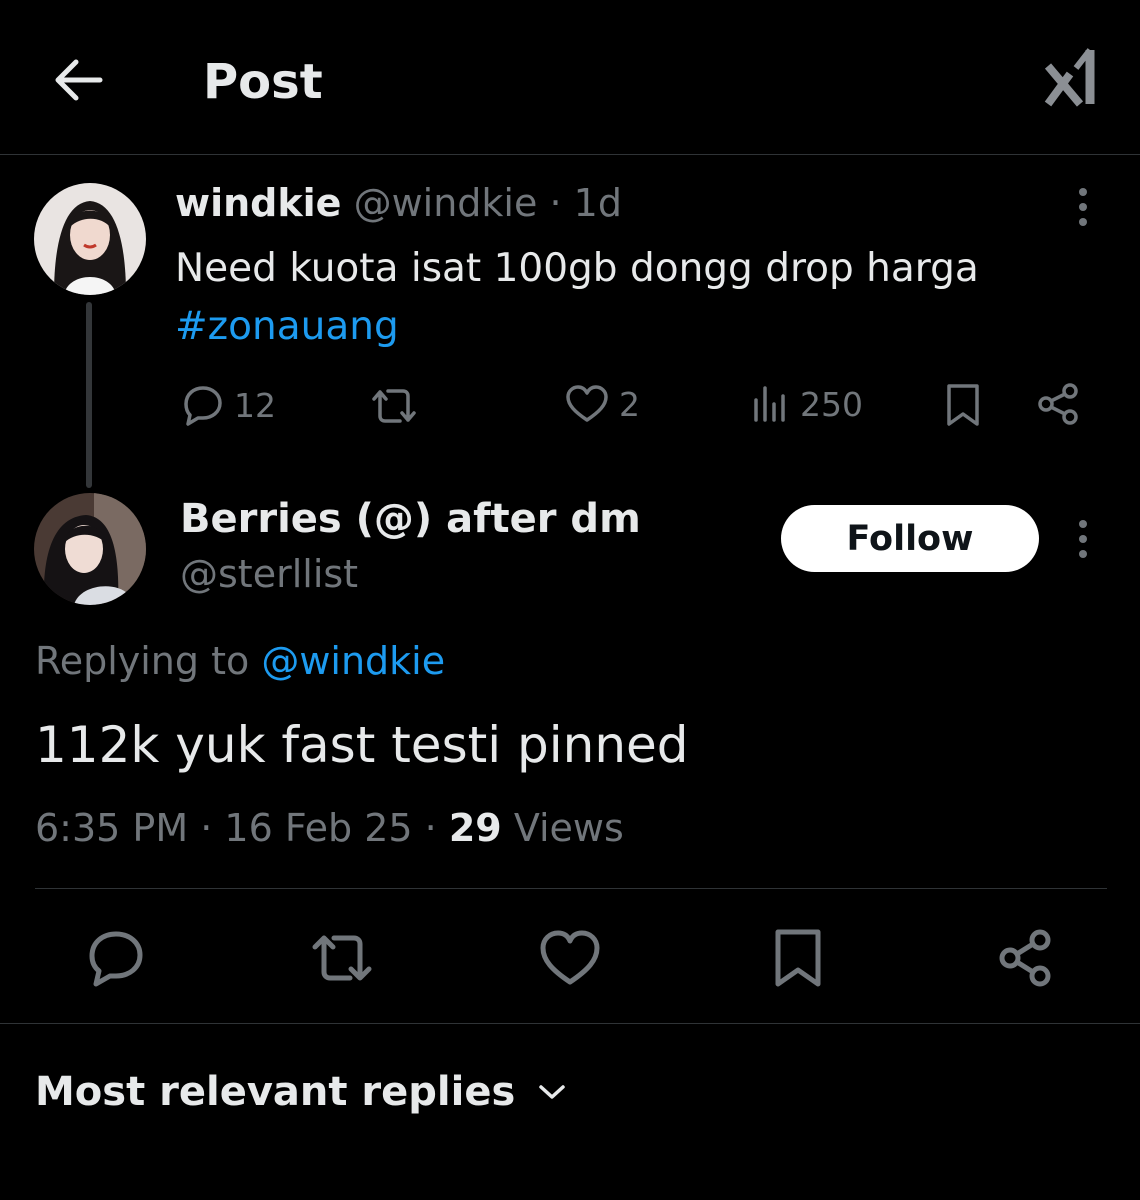  What do you see at coordinates (569, 828) in the screenshot?
I see `views-label: Views` at bounding box center [569, 828].